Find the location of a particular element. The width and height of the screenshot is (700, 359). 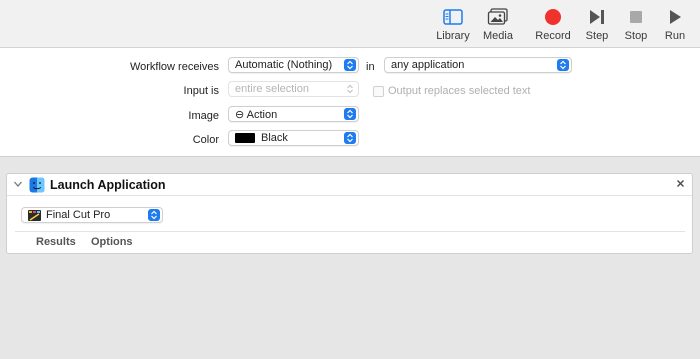

input-is-value: entire selection is located at coordinates (272, 89).